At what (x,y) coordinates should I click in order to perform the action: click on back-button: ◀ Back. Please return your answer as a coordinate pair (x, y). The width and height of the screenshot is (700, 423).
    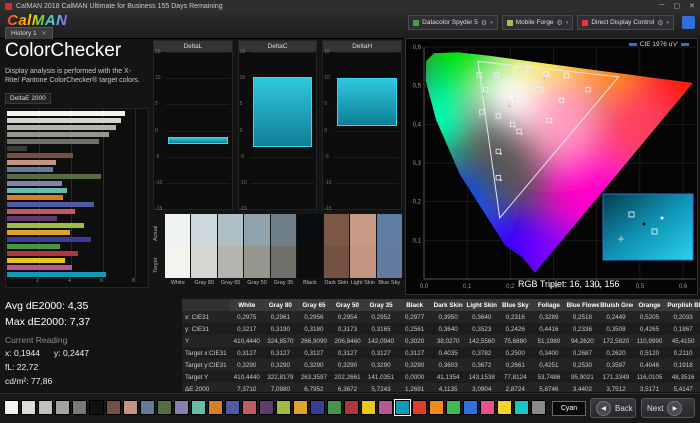
    Looking at the image, I should click on (613, 408).